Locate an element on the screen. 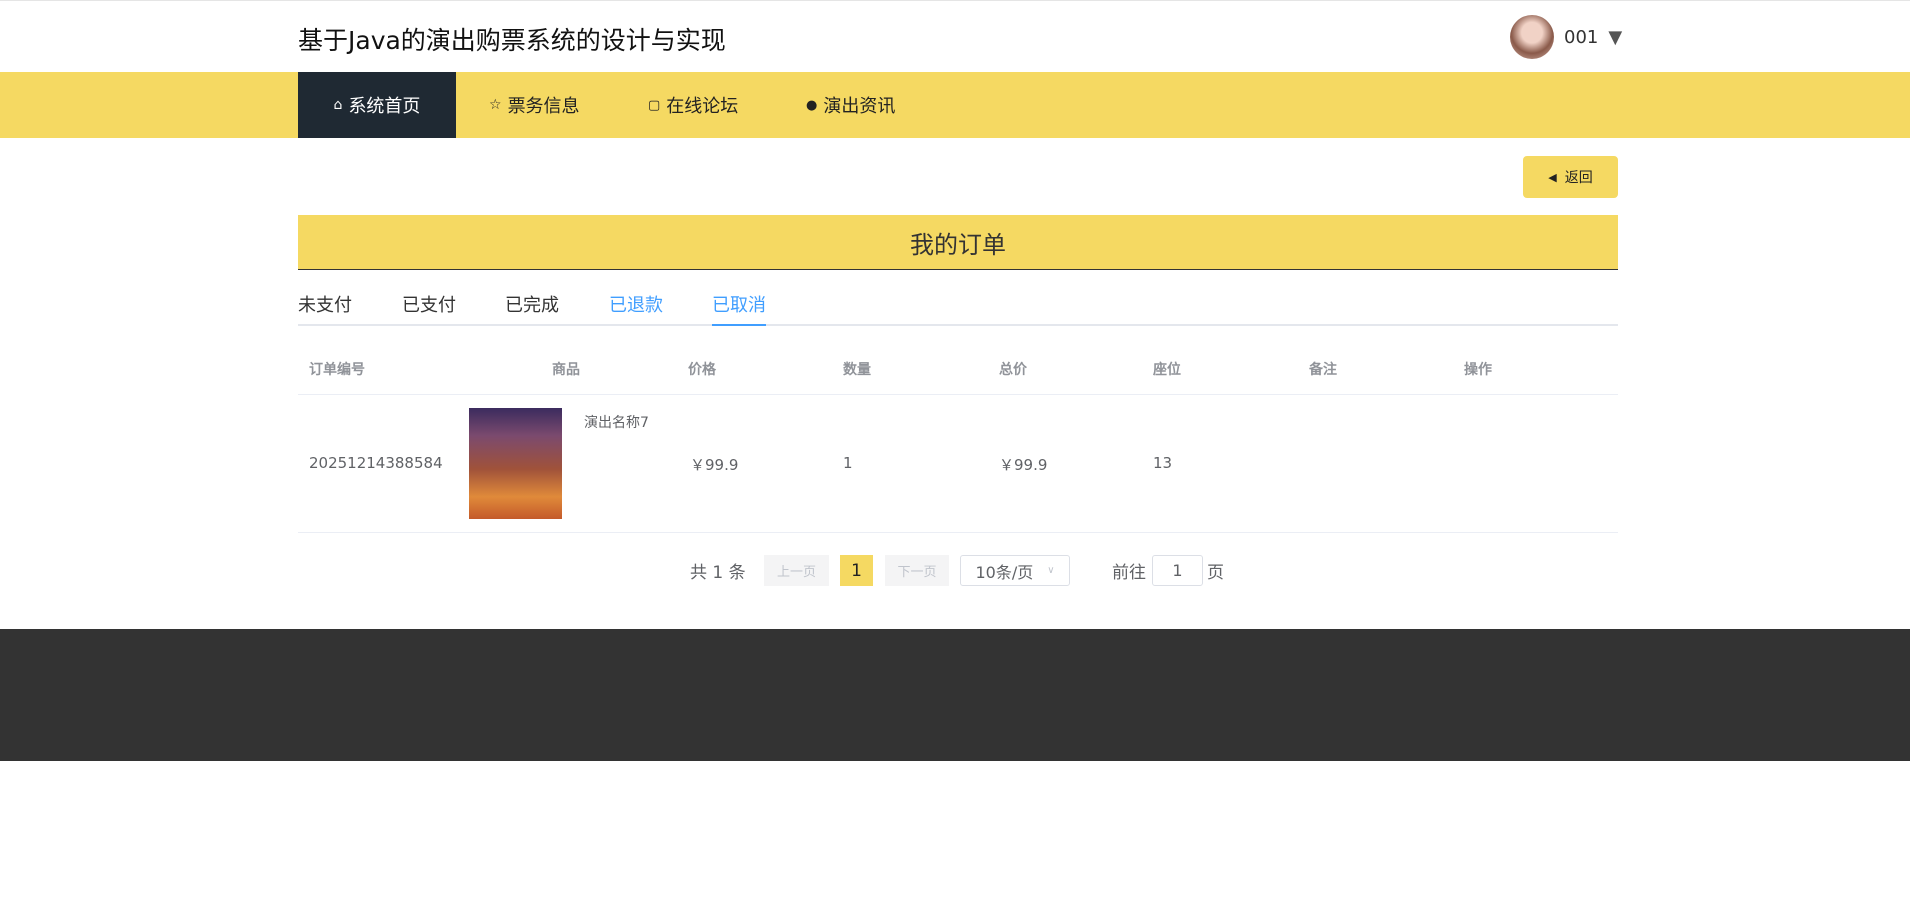  prev-page-button: 上一页 is located at coordinates (796, 570).